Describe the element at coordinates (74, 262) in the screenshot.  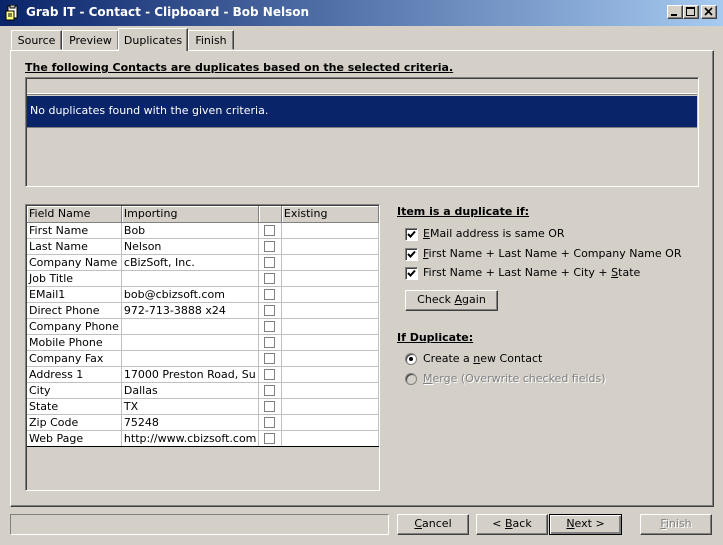
I see `field-name-cell: Company Name` at that location.